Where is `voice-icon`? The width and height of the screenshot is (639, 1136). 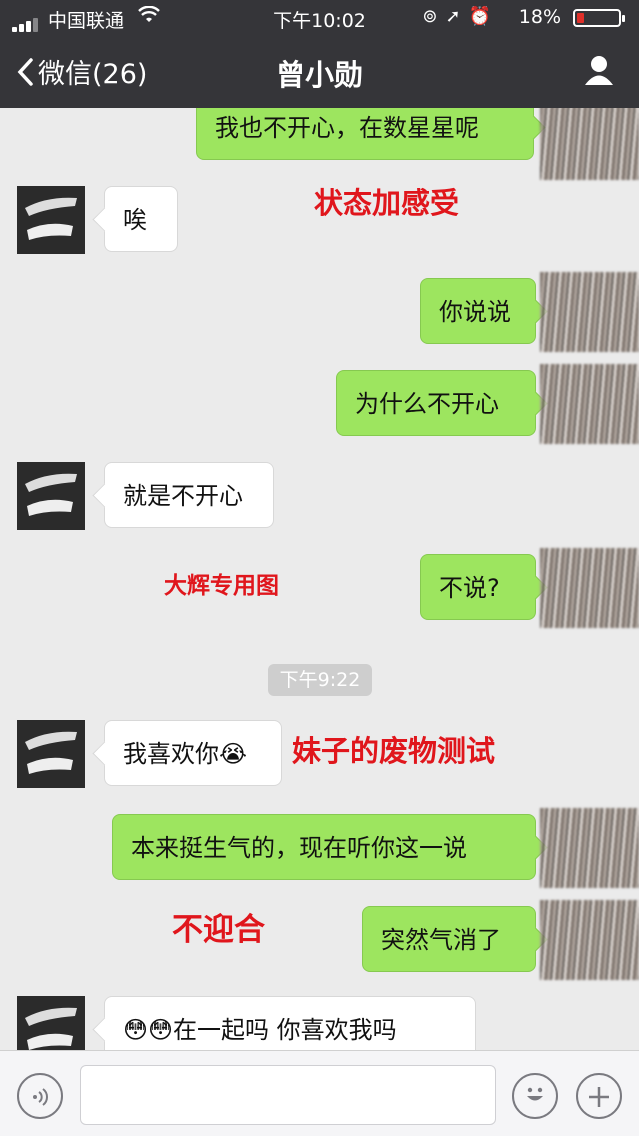 voice-icon is located at coordinates (40, 1096).